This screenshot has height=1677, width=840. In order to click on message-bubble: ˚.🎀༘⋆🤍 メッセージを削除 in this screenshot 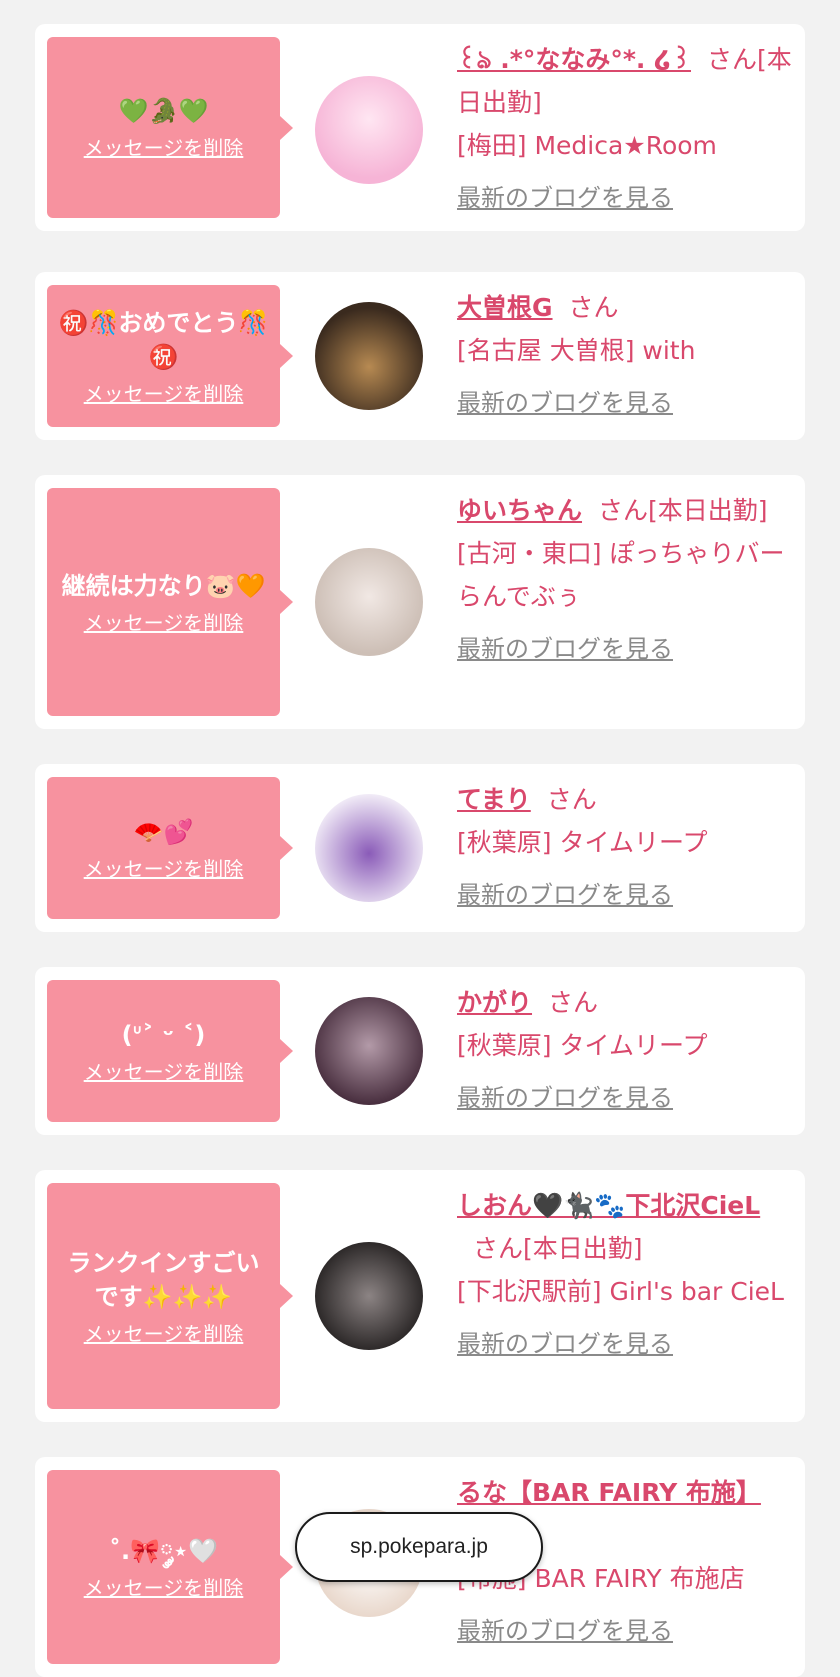, I will do `click(170, 1567)`.